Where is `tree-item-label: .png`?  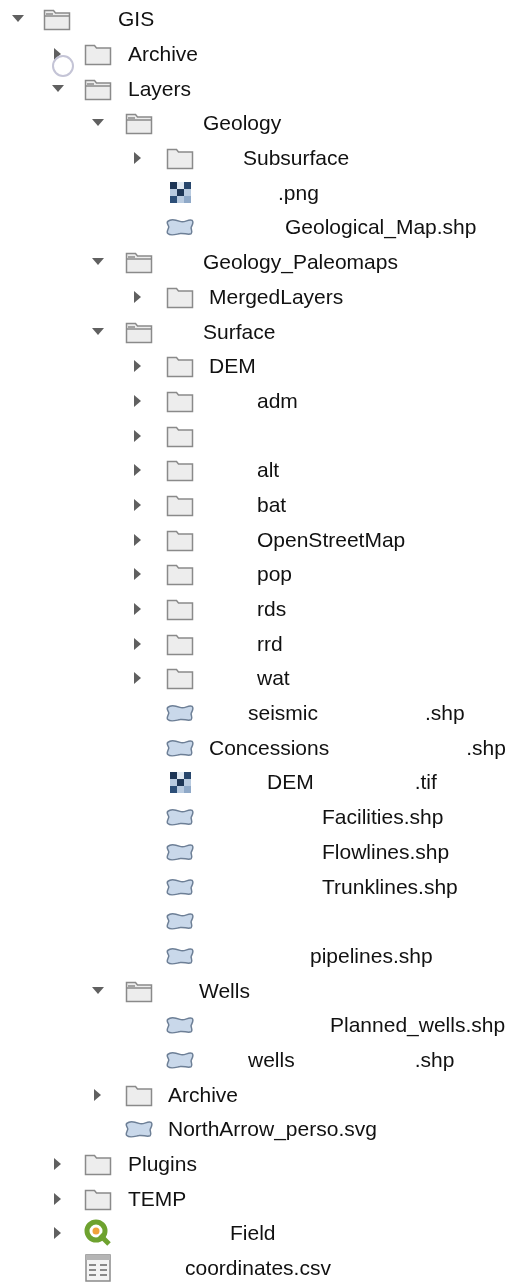
tree-item-label: .png is located at coordinates (298, 192).